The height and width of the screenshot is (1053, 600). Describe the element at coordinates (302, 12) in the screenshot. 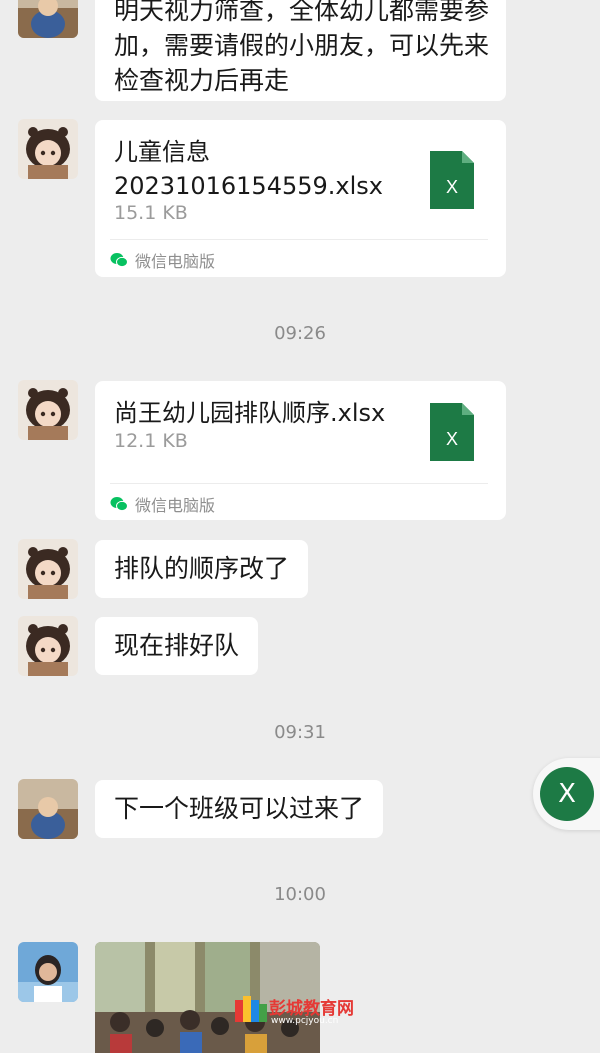

I see `message-line: 明天视力筛查，全体幼儿都需要参` at that location.